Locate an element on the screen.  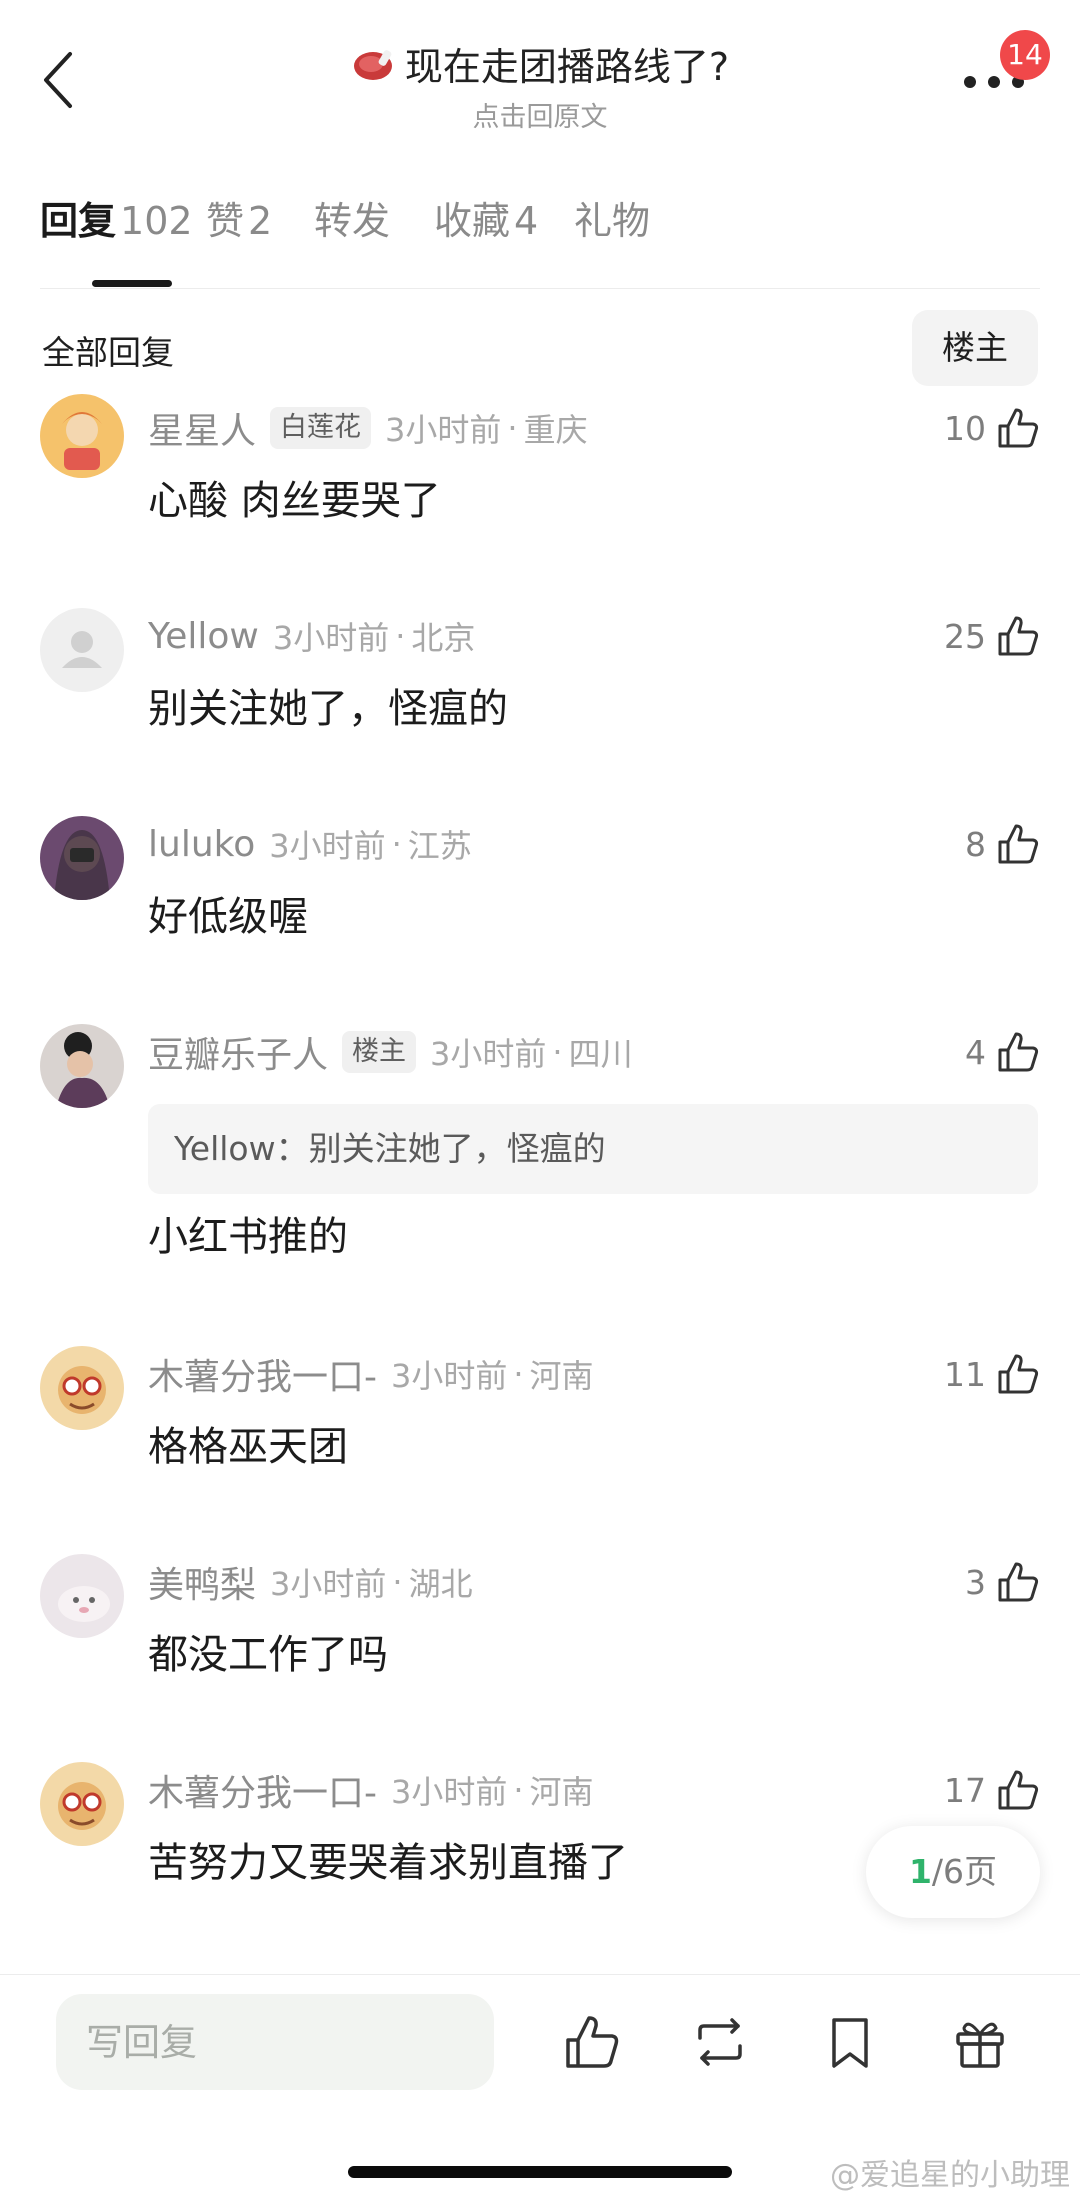
tab-gifts: 礼物 is located at coordinates (612, 217).